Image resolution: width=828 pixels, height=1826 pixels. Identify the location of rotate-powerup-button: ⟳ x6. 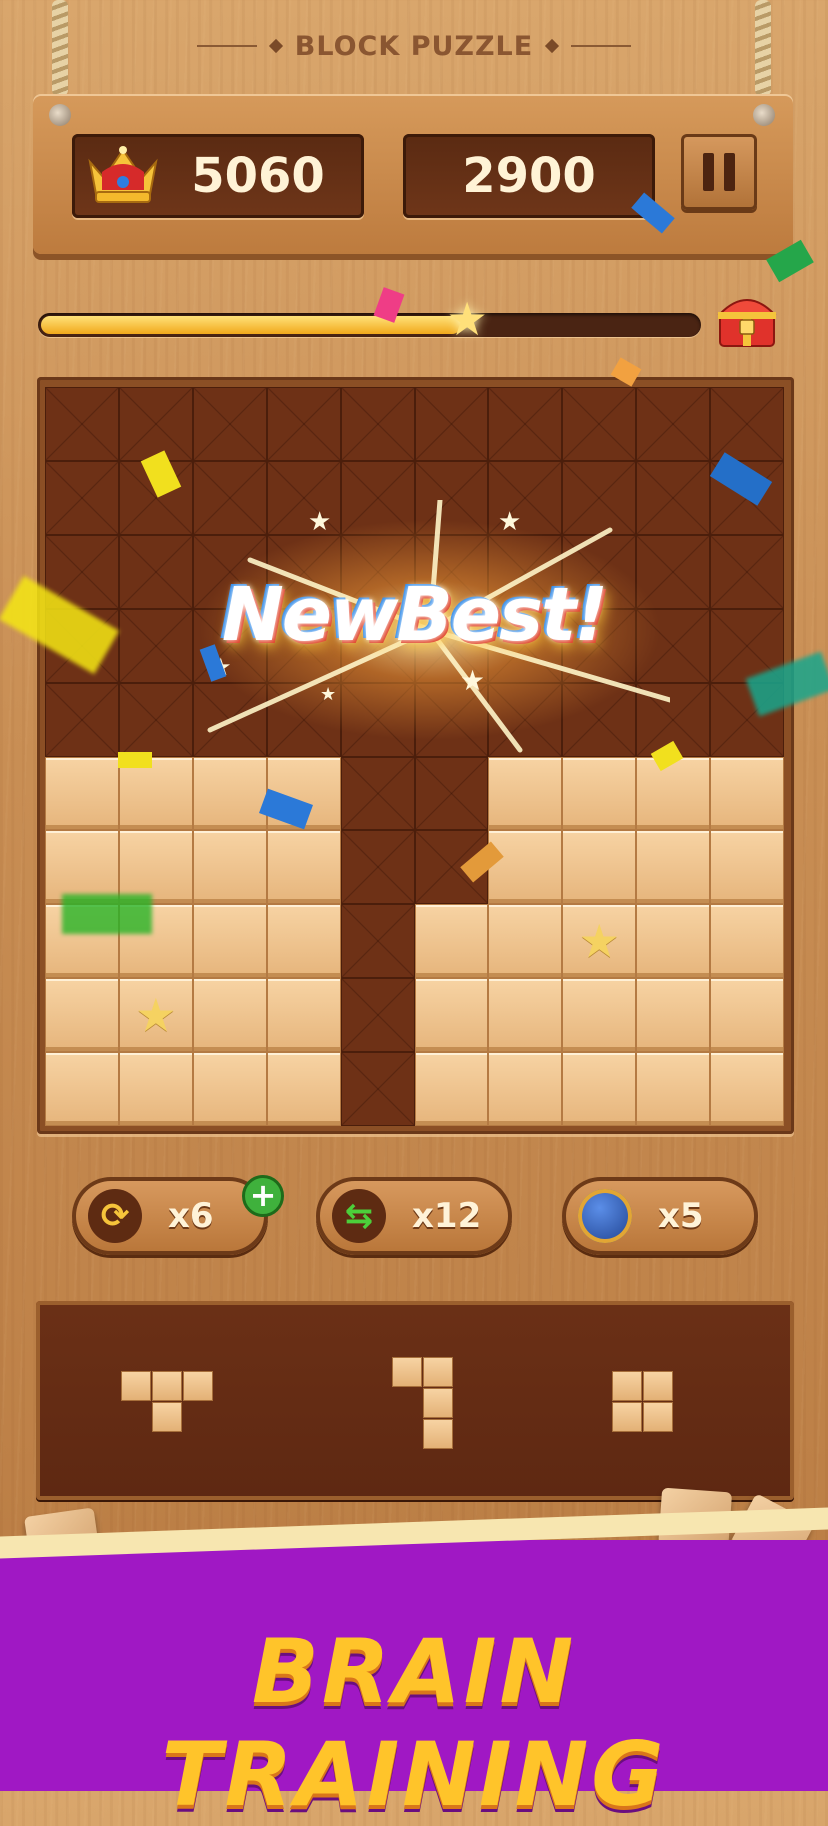
(170, 1216).